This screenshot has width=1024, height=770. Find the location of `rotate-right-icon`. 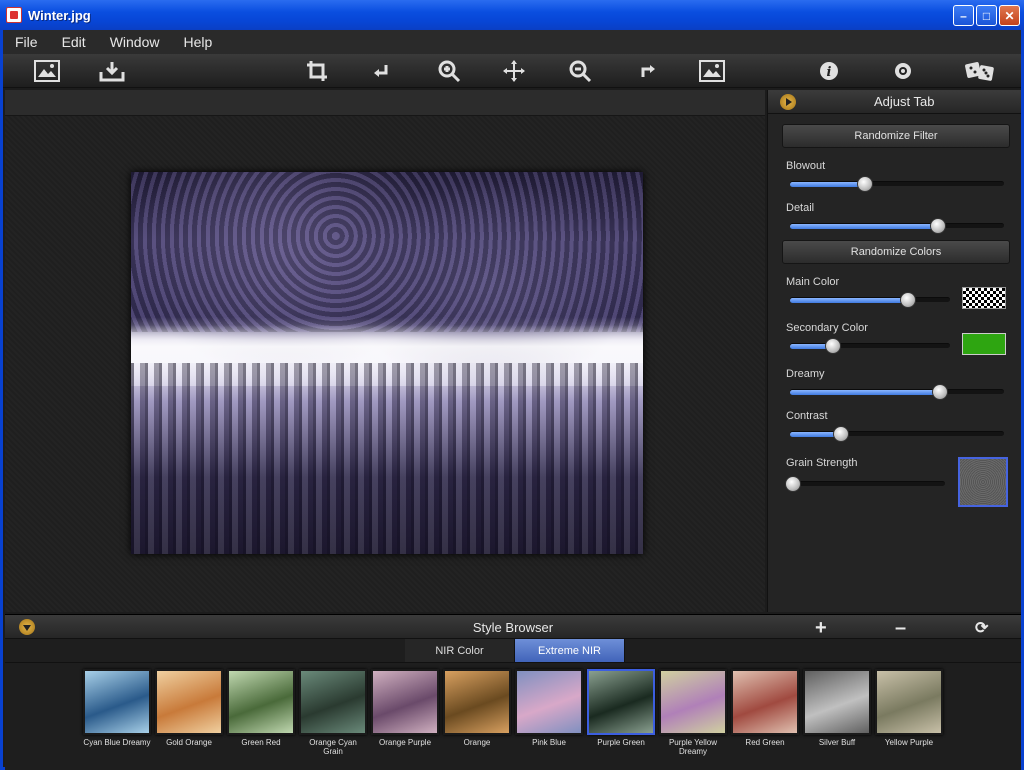

rotate-right-icon is located at coordinates (647, 71).